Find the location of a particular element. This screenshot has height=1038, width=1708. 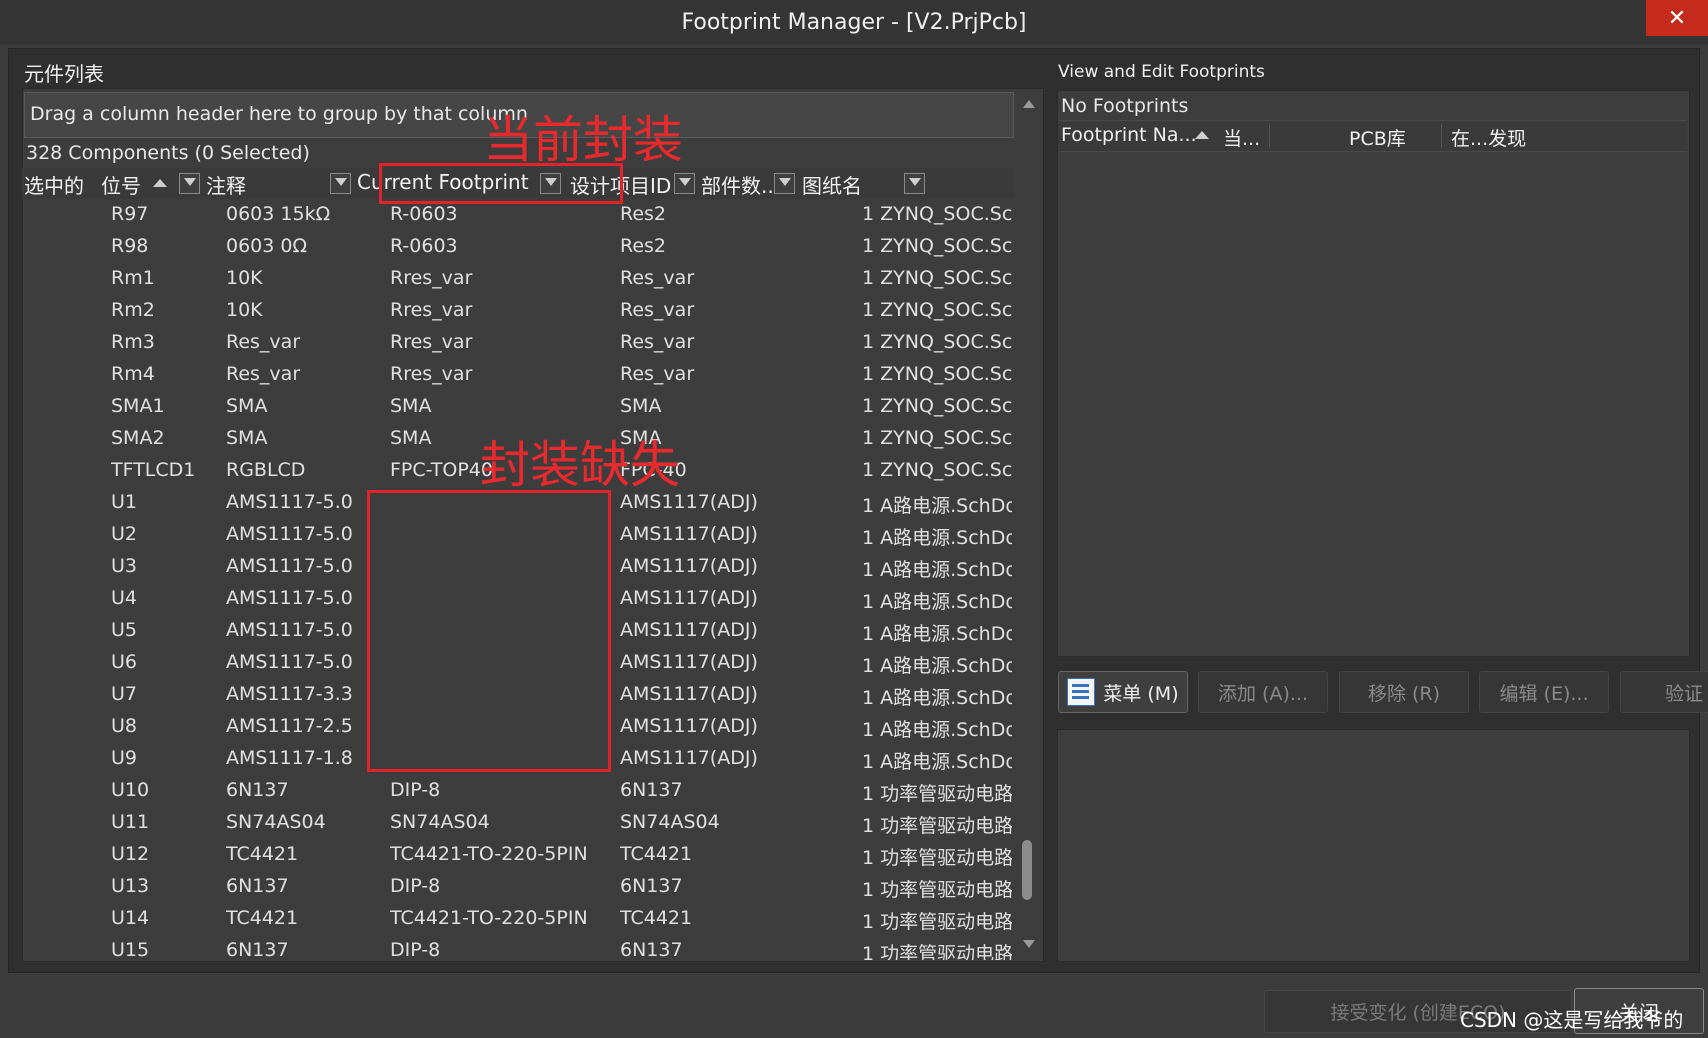

vertical-scrollbar-thumb is located at coordinates (1027, 870).